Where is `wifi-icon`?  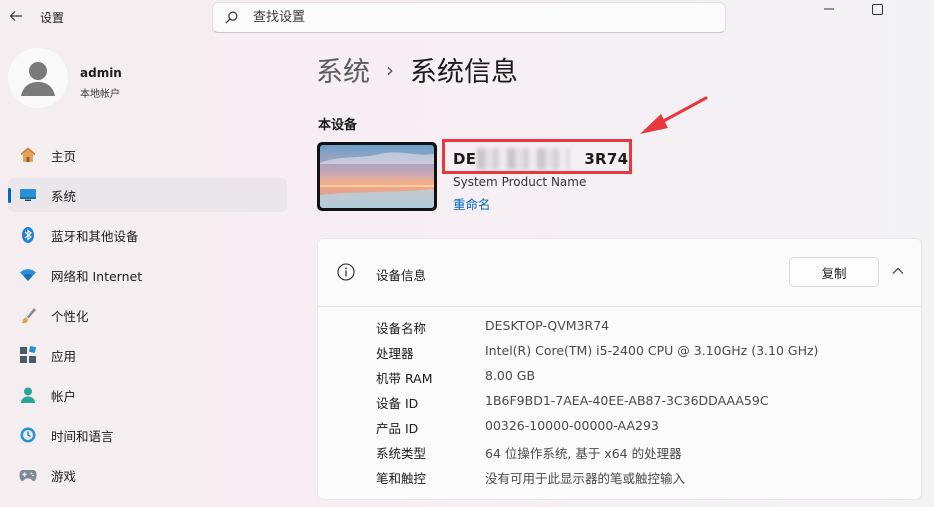
wifi-icon is located at coordinates (28, 275).